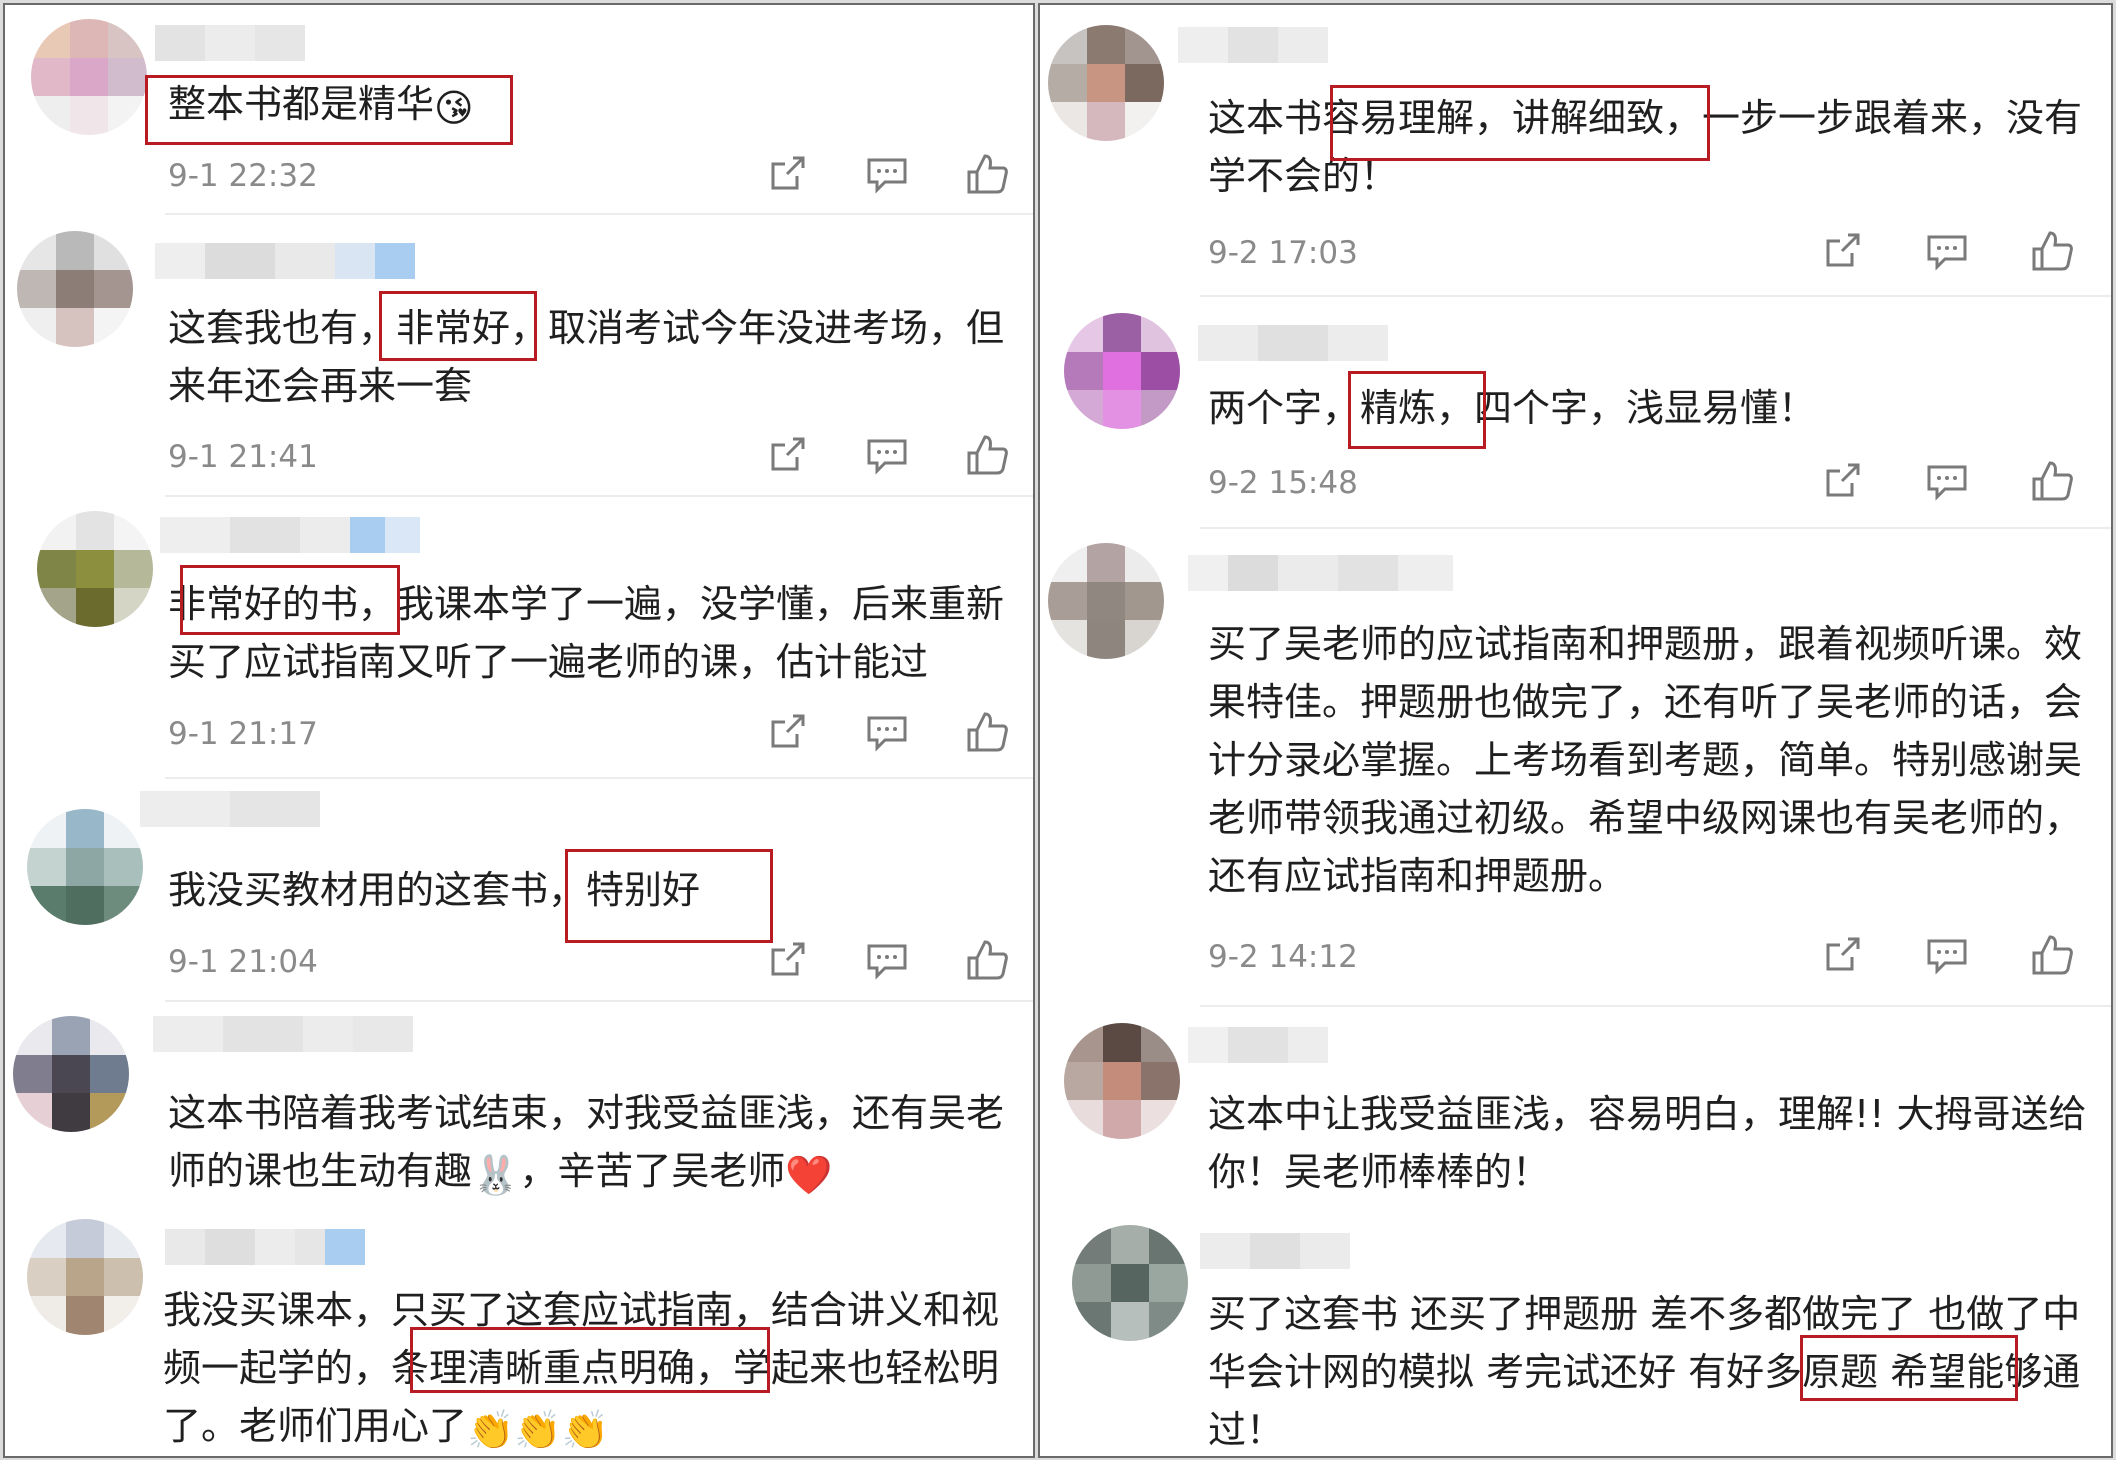 The width and height of the screenshot is (2116, 1460). What do you see at coordinates (652, 1171) in the screenshot?
I see `comment-text-tail: ，辛苦了吴老师` at bounding box center [652, 1171].